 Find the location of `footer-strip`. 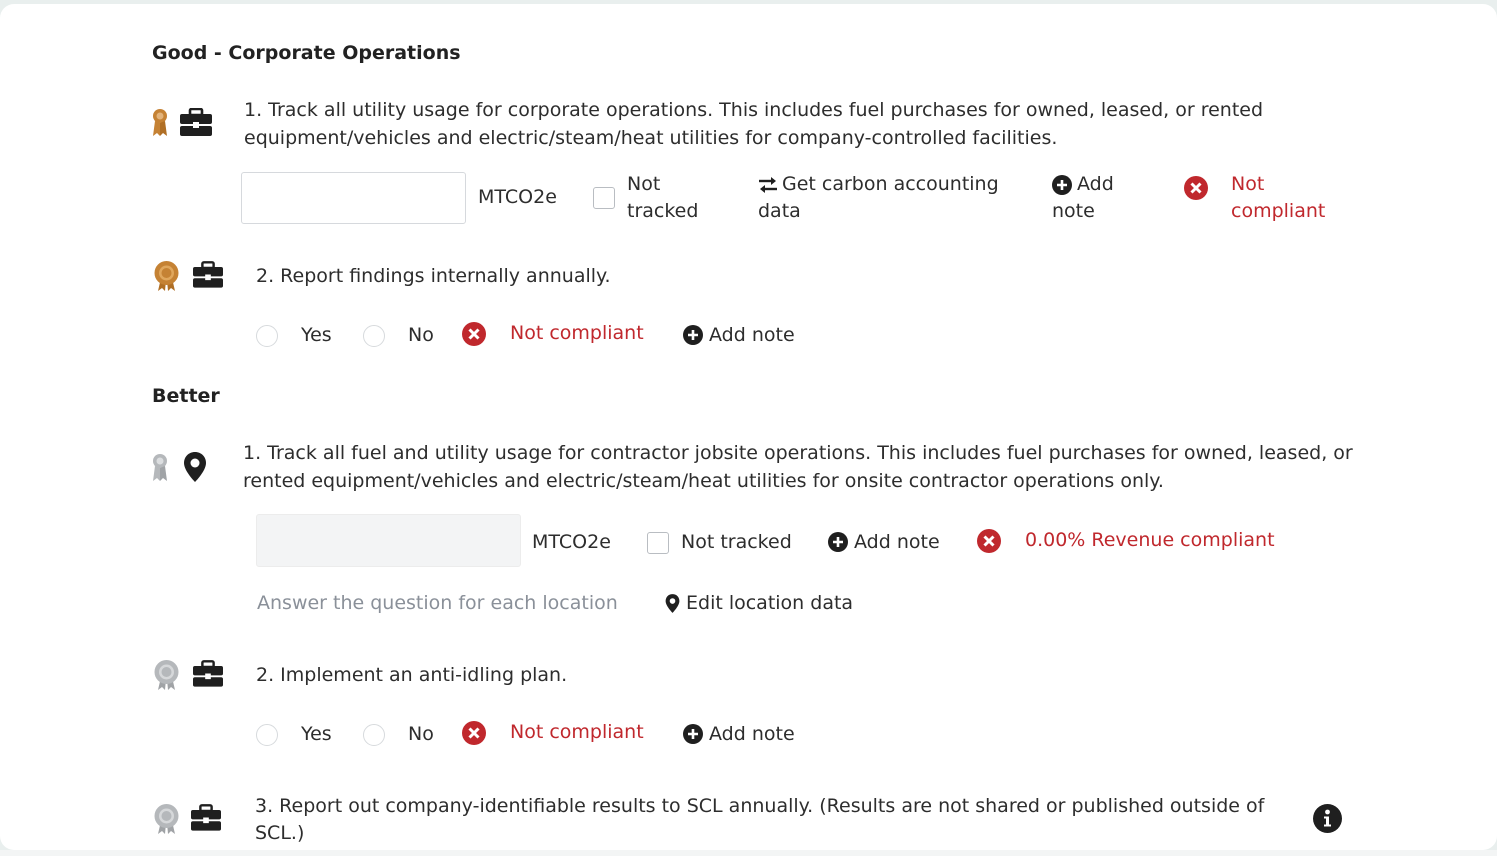

footer-strip is located at coordinates (748, 853).